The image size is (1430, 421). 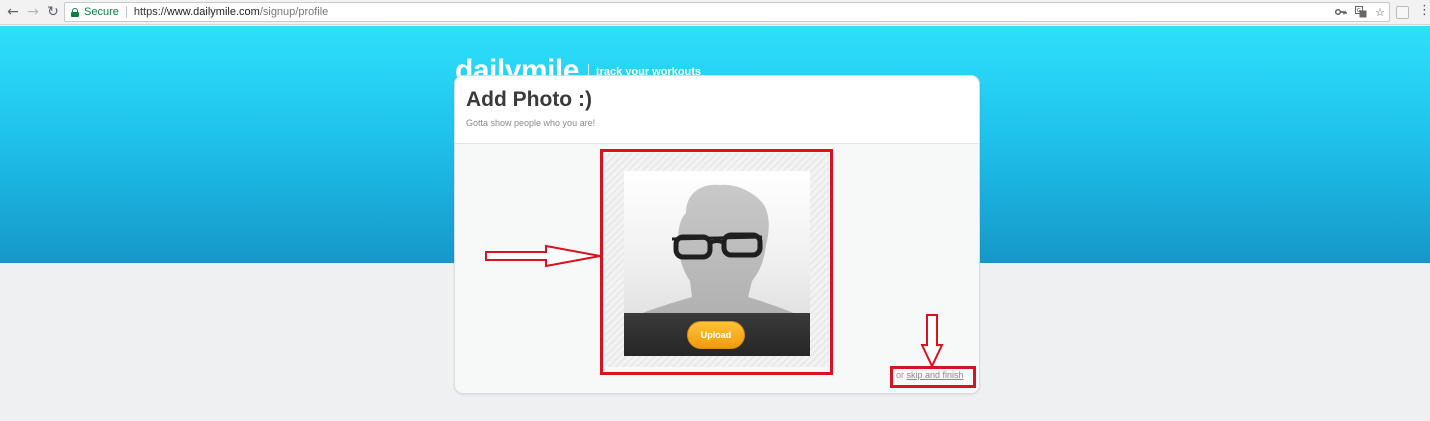 What do you see at coordinates (294, 12) in the screenshot?
I see `url-path: /signup/profile` at bounding box center [294, 12].